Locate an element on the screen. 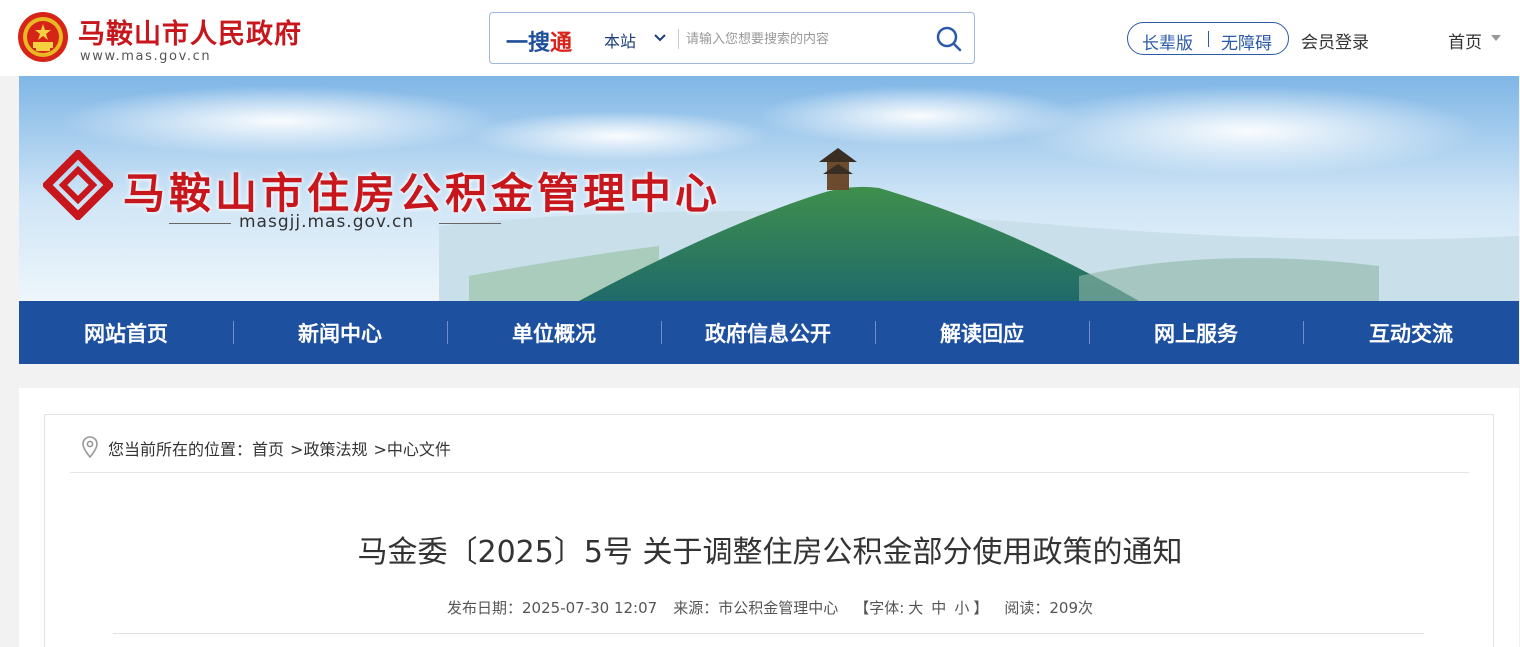 The width and height of the screenshot is (1520, 647). breadcrumb-prefix: 您当前所在的位置： is located at coordinates (180, 449).